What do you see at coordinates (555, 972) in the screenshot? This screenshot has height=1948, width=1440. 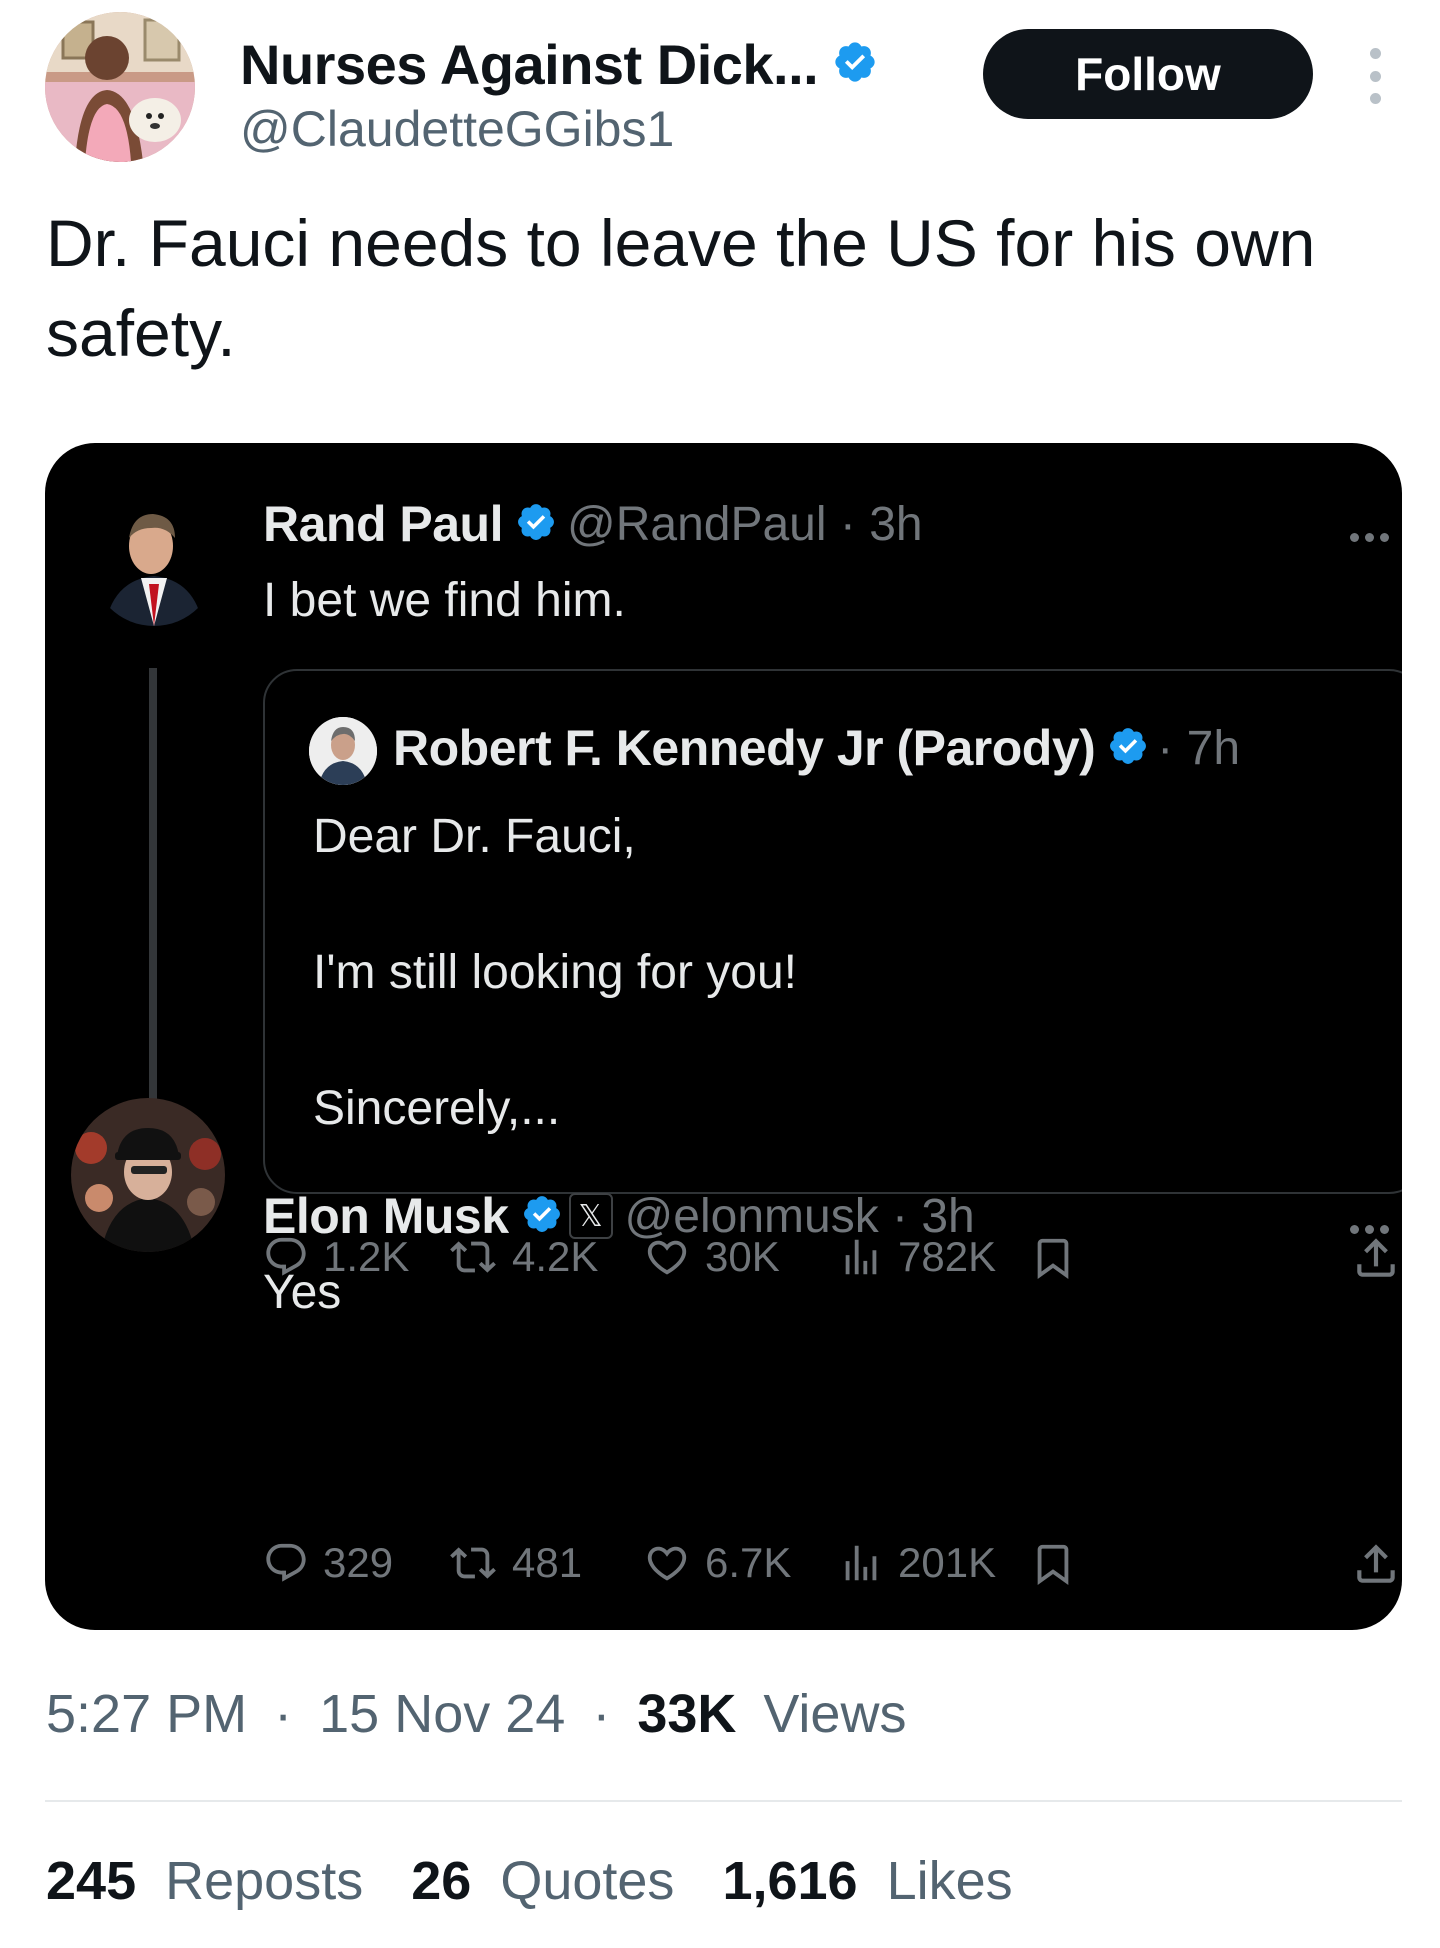 I see `quoted-line-2: I'm still looking for you!` at bounding box center [555, 972].